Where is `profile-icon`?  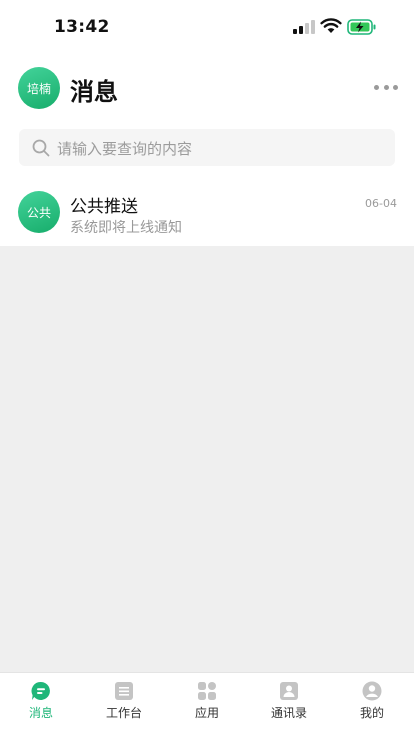
profile-icon is located at coordinates (372, 691).